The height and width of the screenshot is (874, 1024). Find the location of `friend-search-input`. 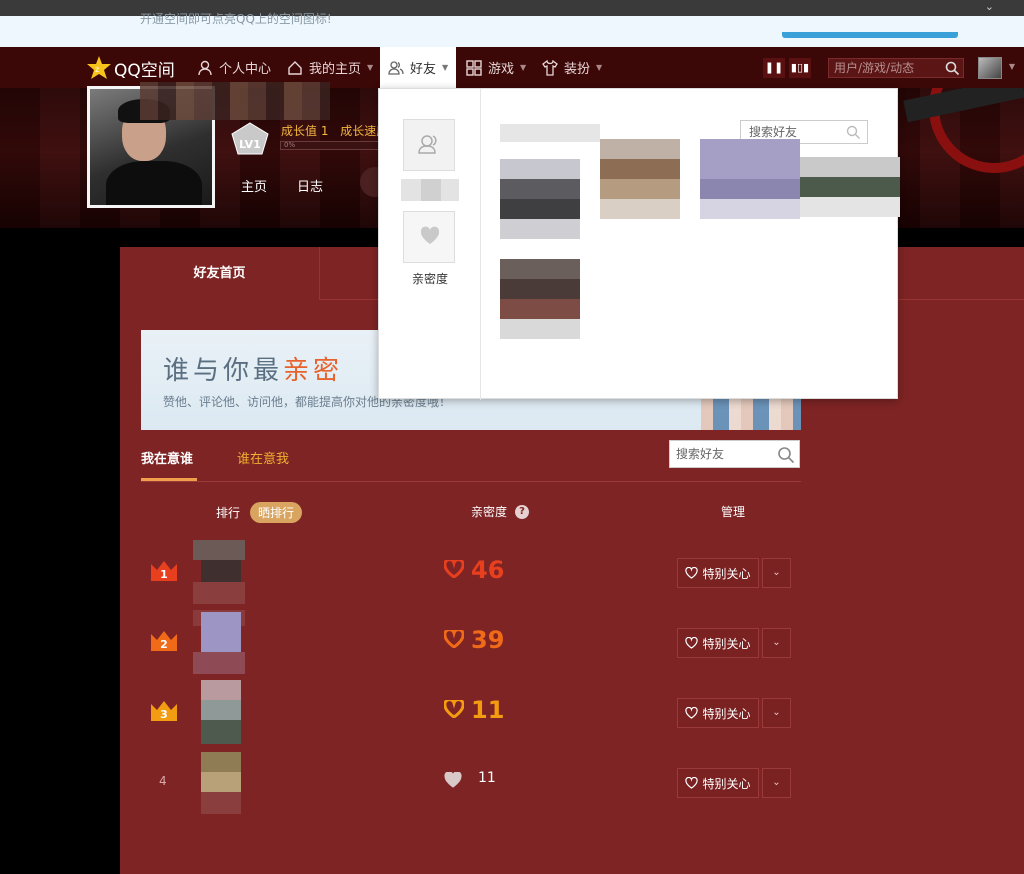

friend-search-input is located at coordinates (720, 454).